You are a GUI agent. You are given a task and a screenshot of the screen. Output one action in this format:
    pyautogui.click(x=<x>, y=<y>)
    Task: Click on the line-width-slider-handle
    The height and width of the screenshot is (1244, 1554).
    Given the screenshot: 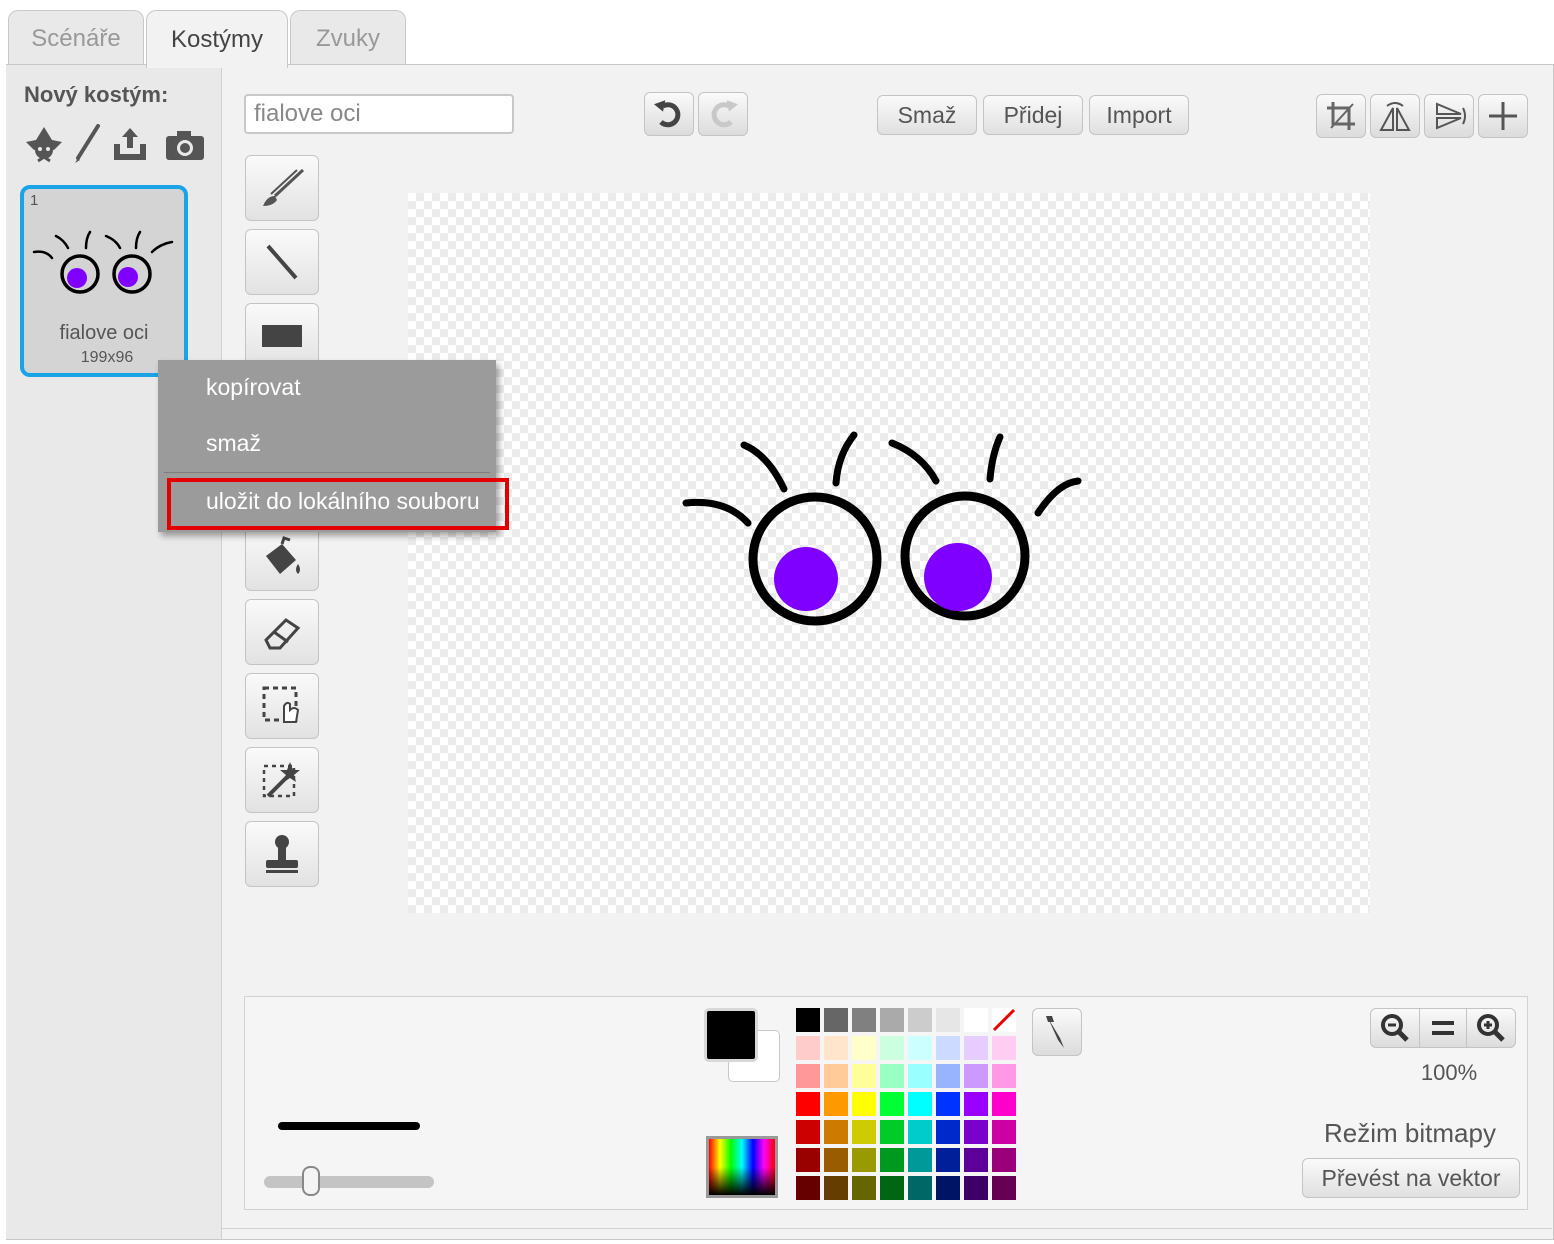 What is the action you would take?
    pyautogui.click(x=311, y=1181)
    